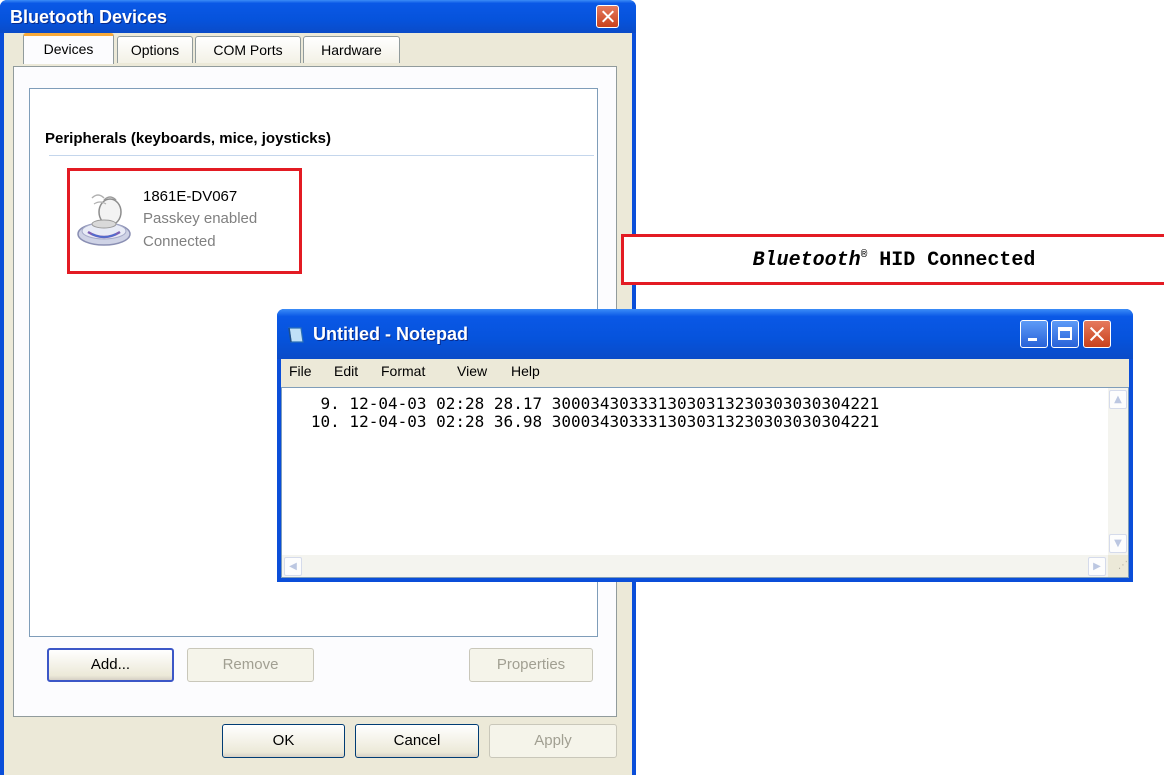  I want to click on menu-help: Help, so click(525, 371).